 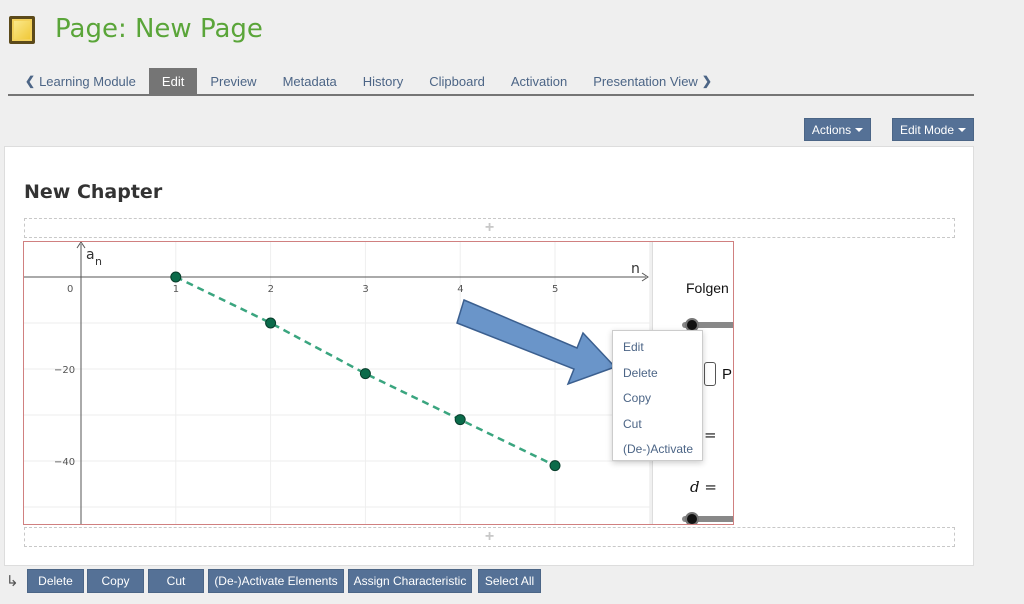 What do you see at coordinates (22, 30) in the screenshot?
I see `page-icon` at bounding box center [22, 30].